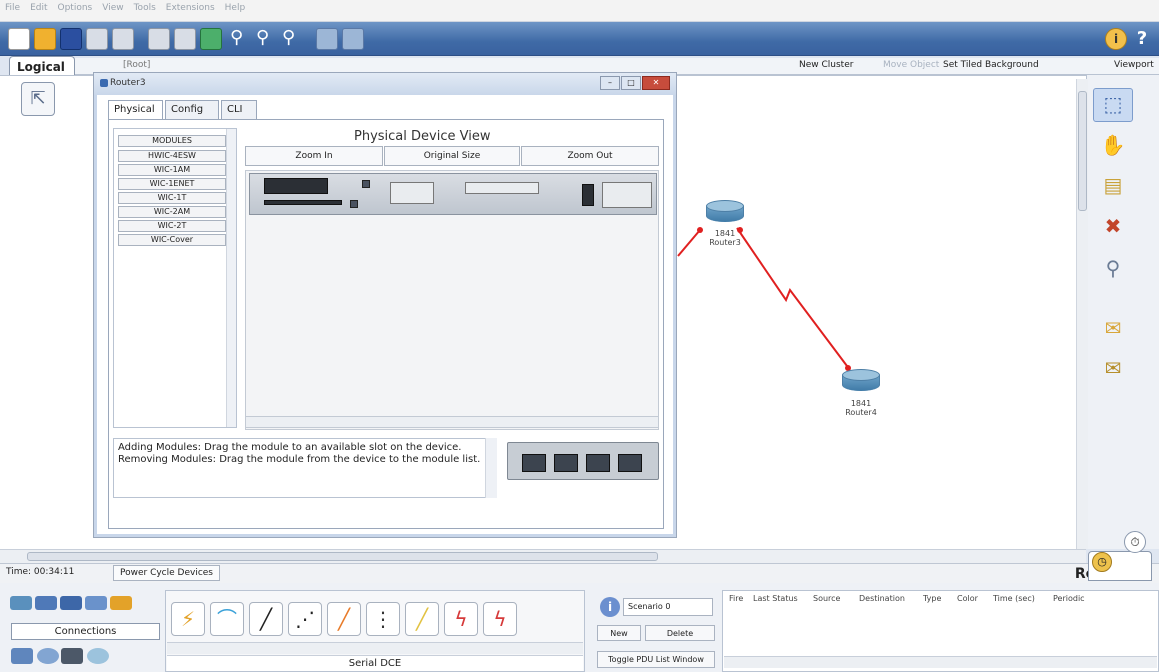 The width and height of the screenshot is (1159, 672). What do you see at coordinates (231, 278) in the screenshot?
I see `modules-scrollbar` at bounding box center [231, 278].